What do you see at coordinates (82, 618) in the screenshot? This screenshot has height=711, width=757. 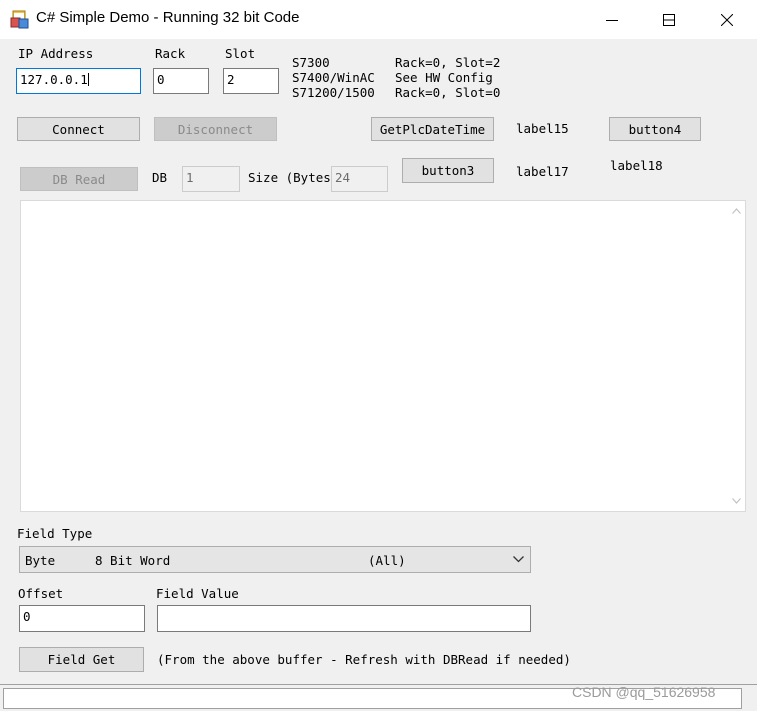 I see `offset-input: 0` at bounding box center [82, 618].